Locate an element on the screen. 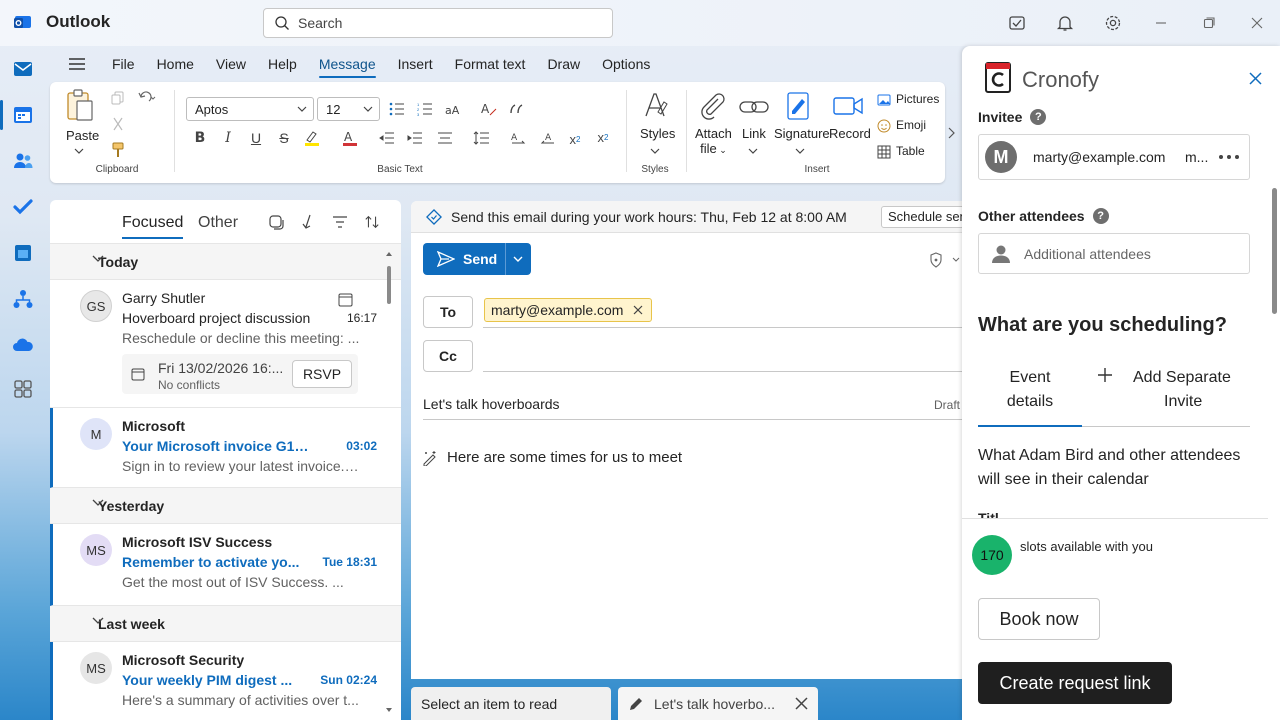  group-header-yesterday: Yesterday is located at coordinates (225, 506).